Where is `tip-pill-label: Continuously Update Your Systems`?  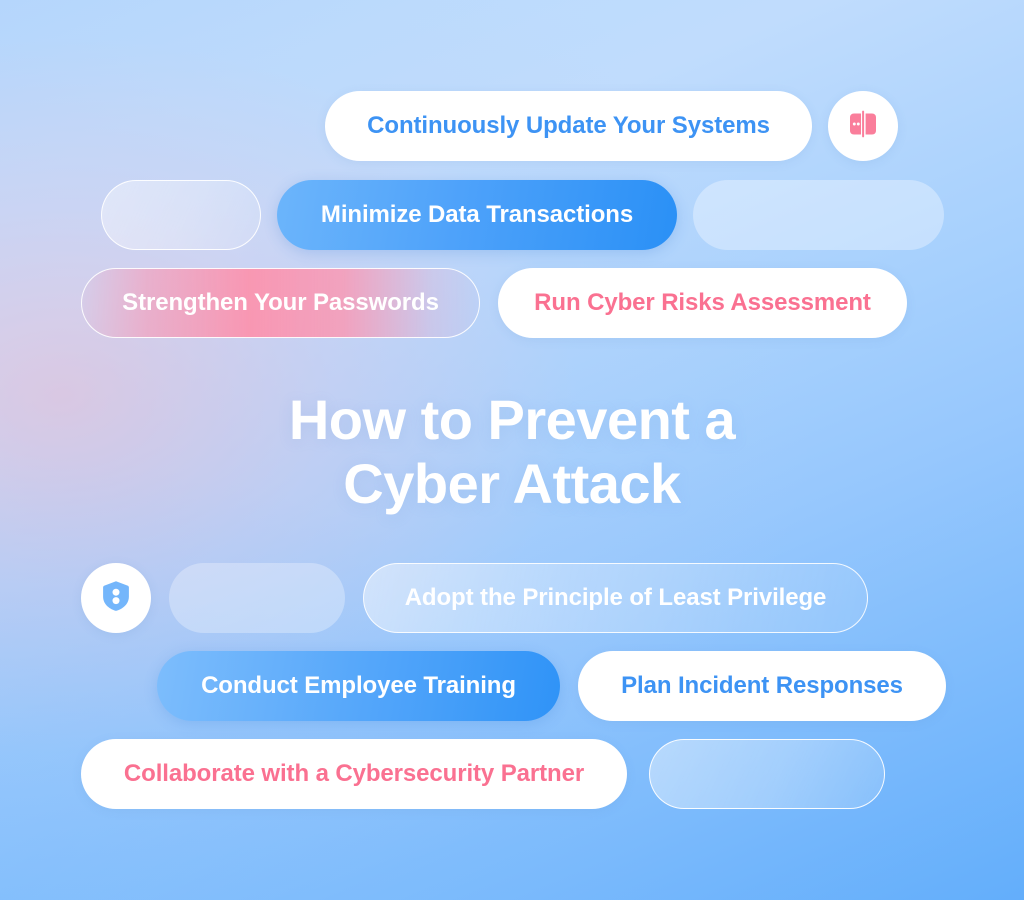
tip-pill-label: Continuously Update Your Systems is located at coordinates (568, 125).